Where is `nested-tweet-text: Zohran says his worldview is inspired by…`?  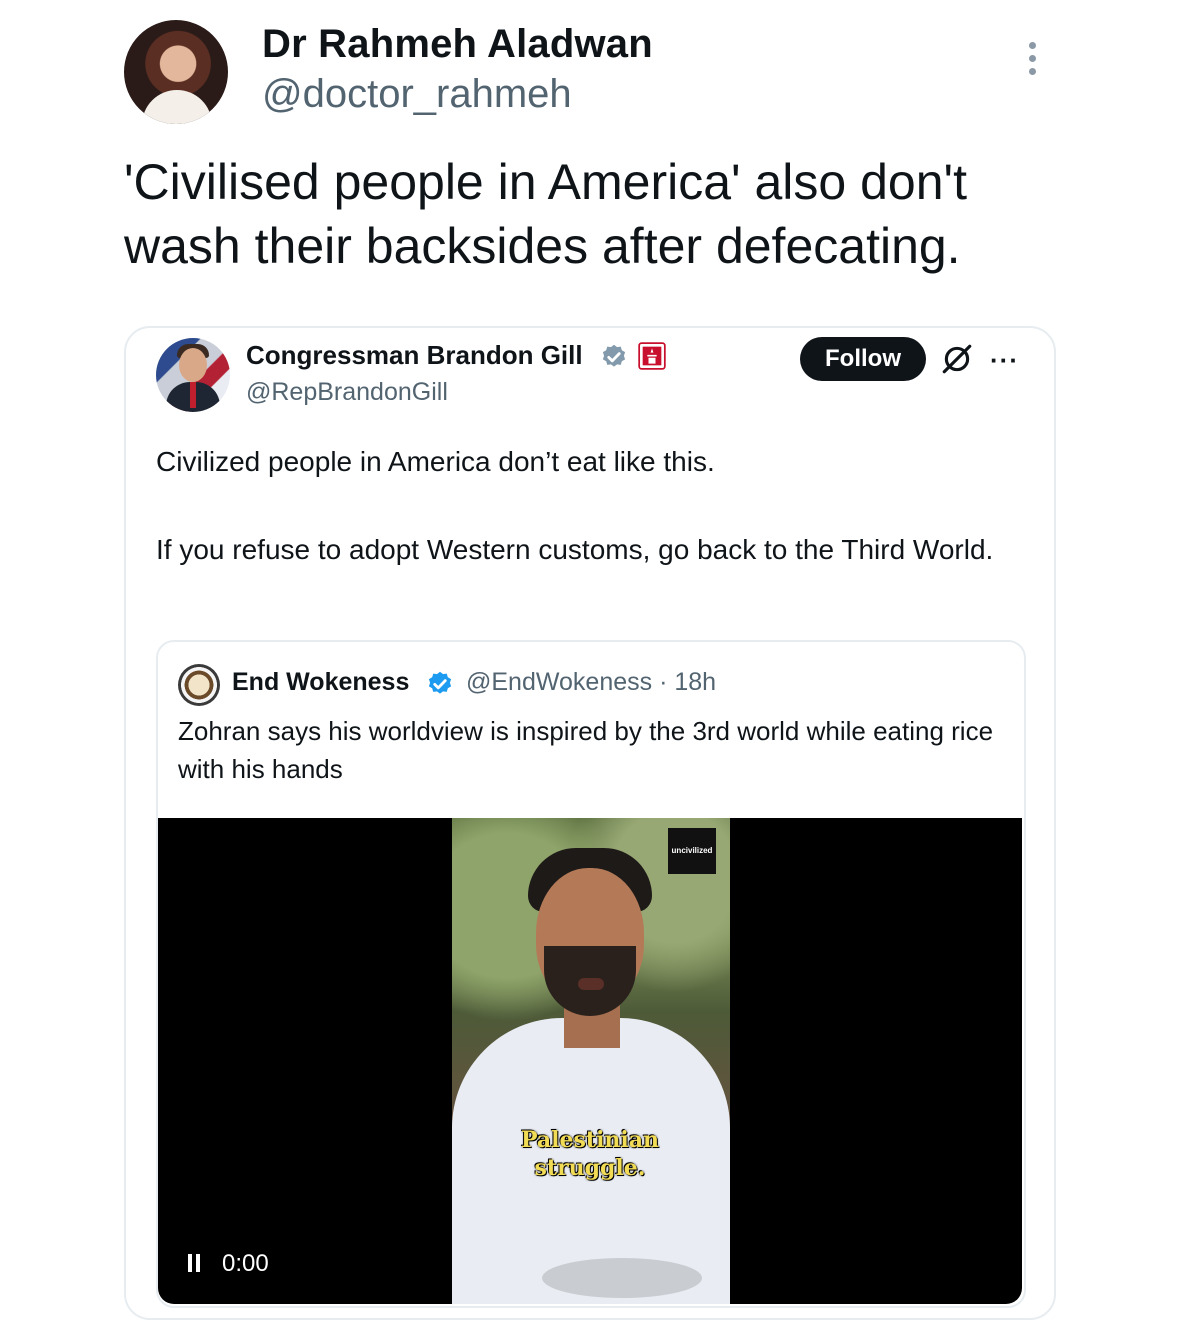 nested-tweet-text: Zohran says his worldview is inspired by… is located at coordinates (586, 750).